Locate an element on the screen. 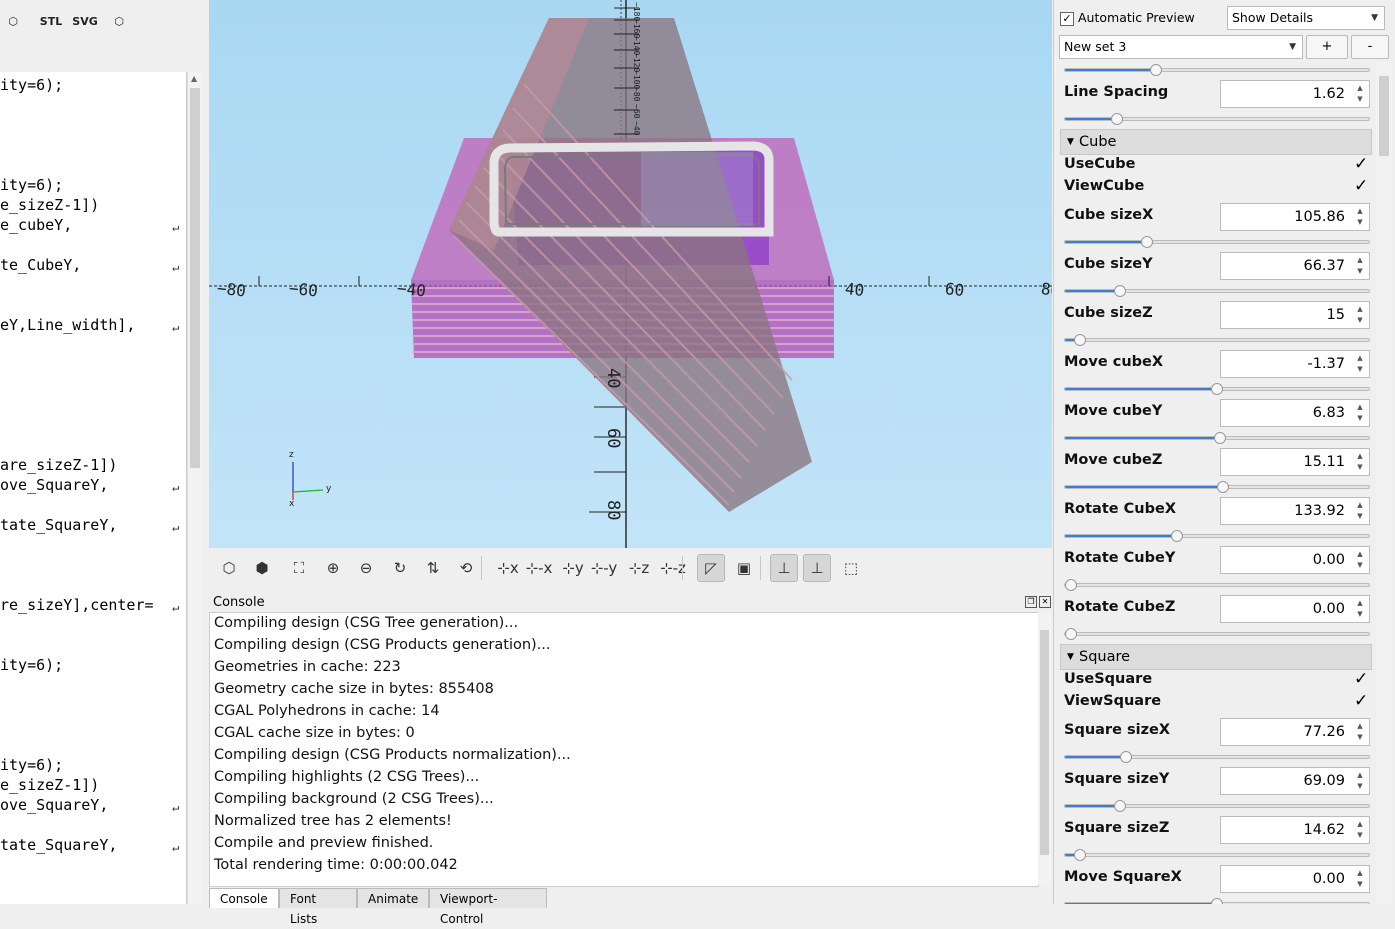 Image resolution: width=1395 pixels, height=929 pixels. editor-scroll-thumb is located at coordinates (195, 278).